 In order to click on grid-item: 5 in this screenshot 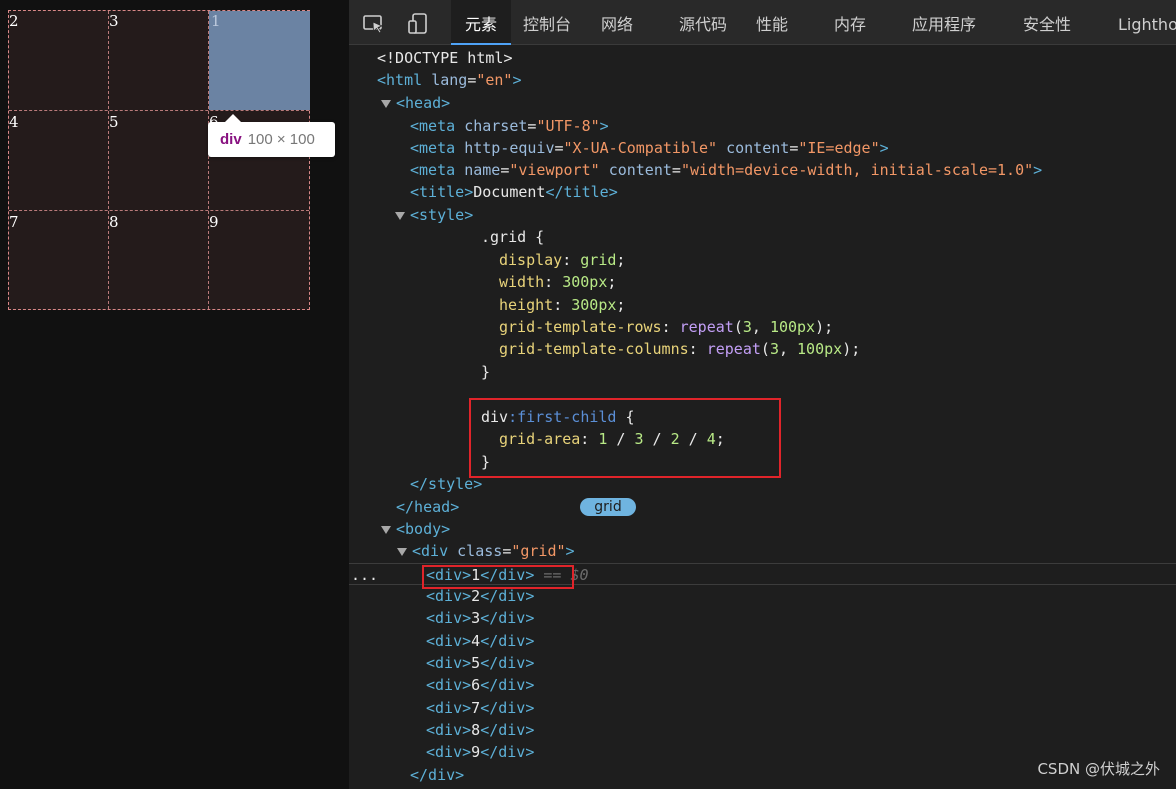, I will do `click(114, 122)`.